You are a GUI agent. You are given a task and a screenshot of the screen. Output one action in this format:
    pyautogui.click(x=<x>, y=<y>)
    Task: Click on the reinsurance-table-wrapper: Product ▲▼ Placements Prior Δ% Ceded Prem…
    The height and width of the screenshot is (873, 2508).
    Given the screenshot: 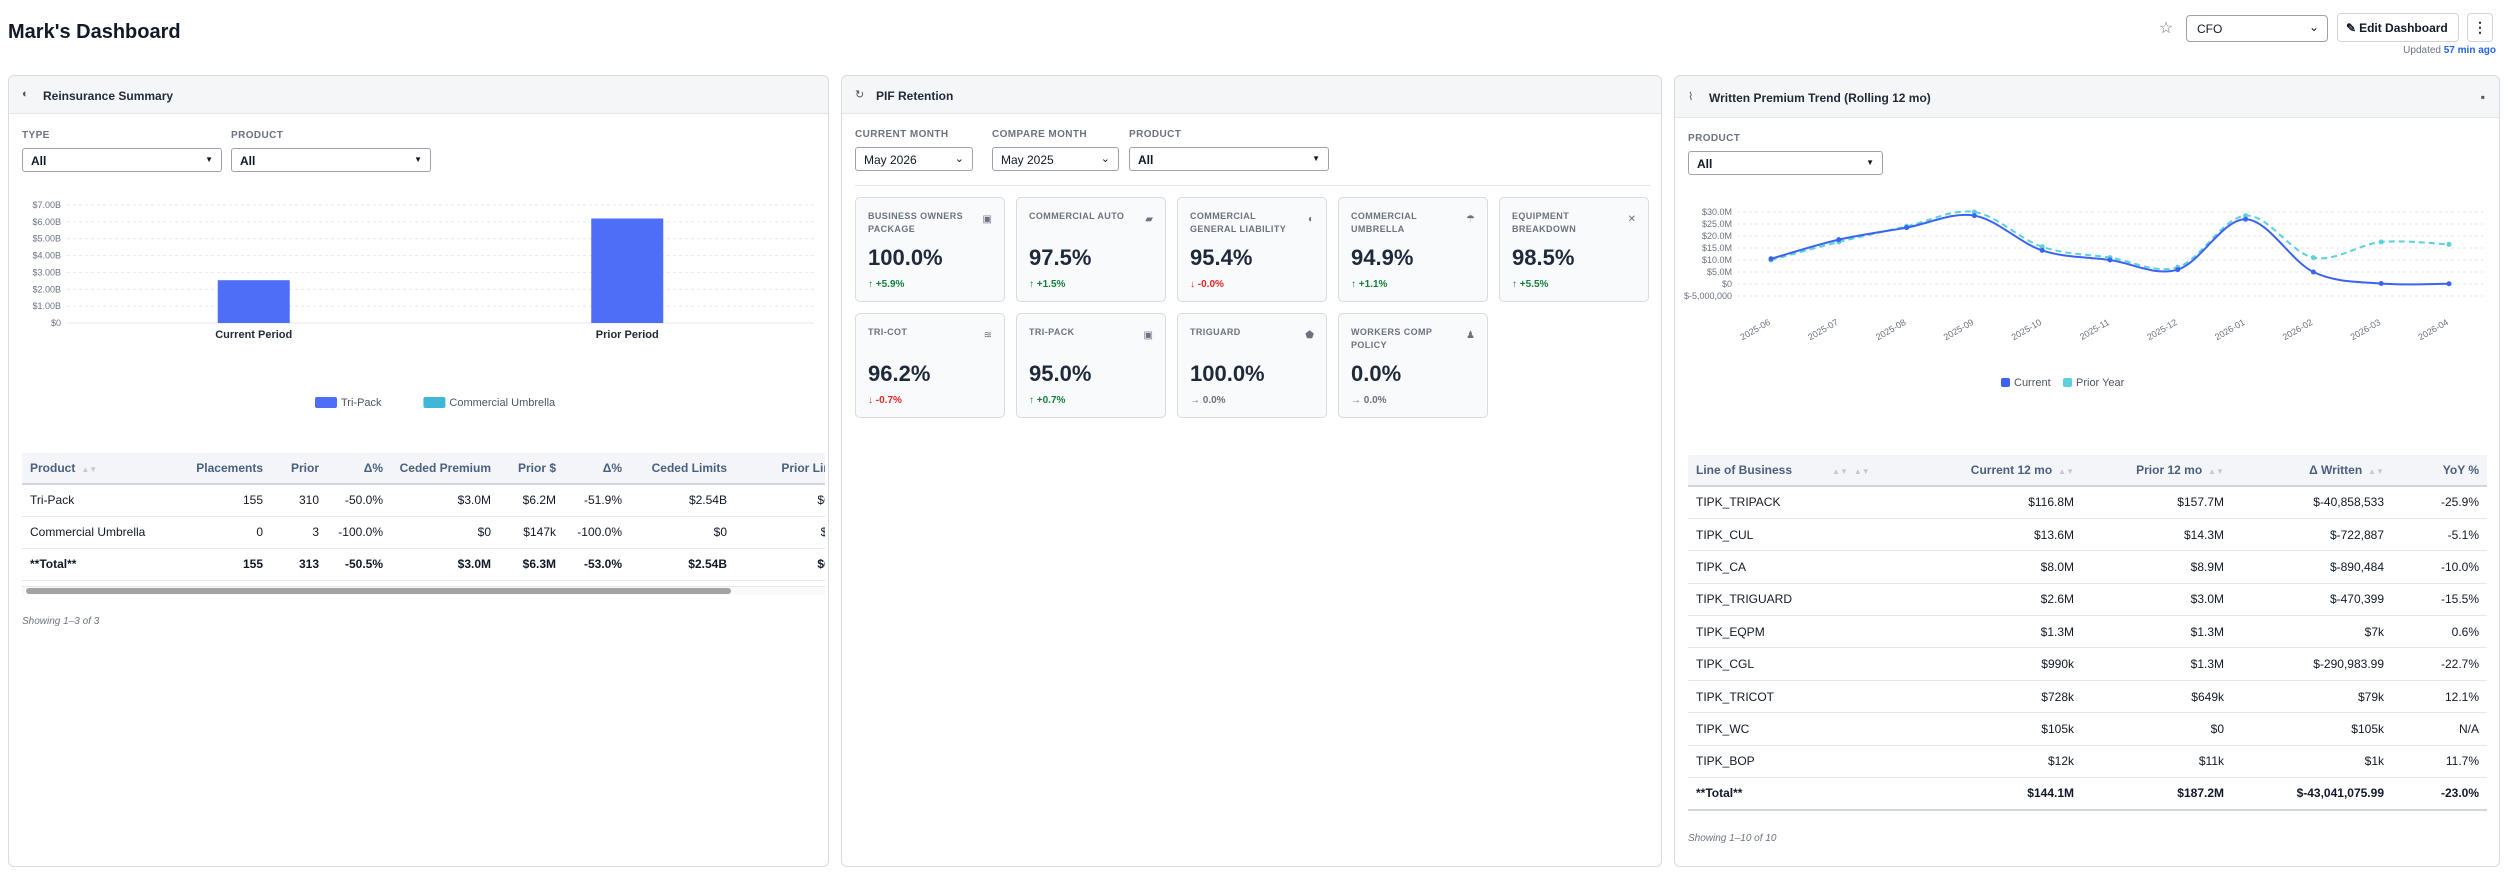 What is the action you would take?
    pyautogui.click(x=423, y=519)
    